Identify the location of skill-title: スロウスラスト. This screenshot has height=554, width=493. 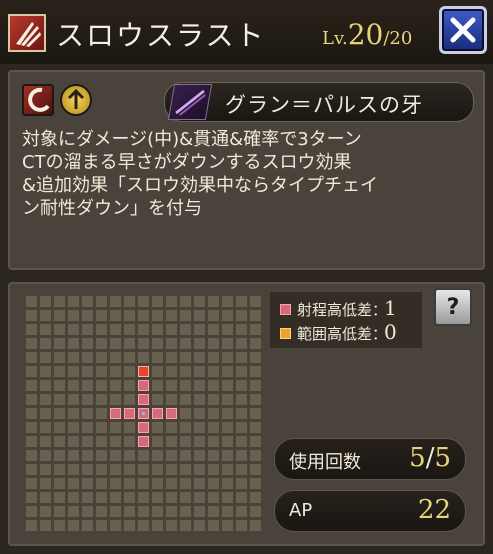
(161, 35).